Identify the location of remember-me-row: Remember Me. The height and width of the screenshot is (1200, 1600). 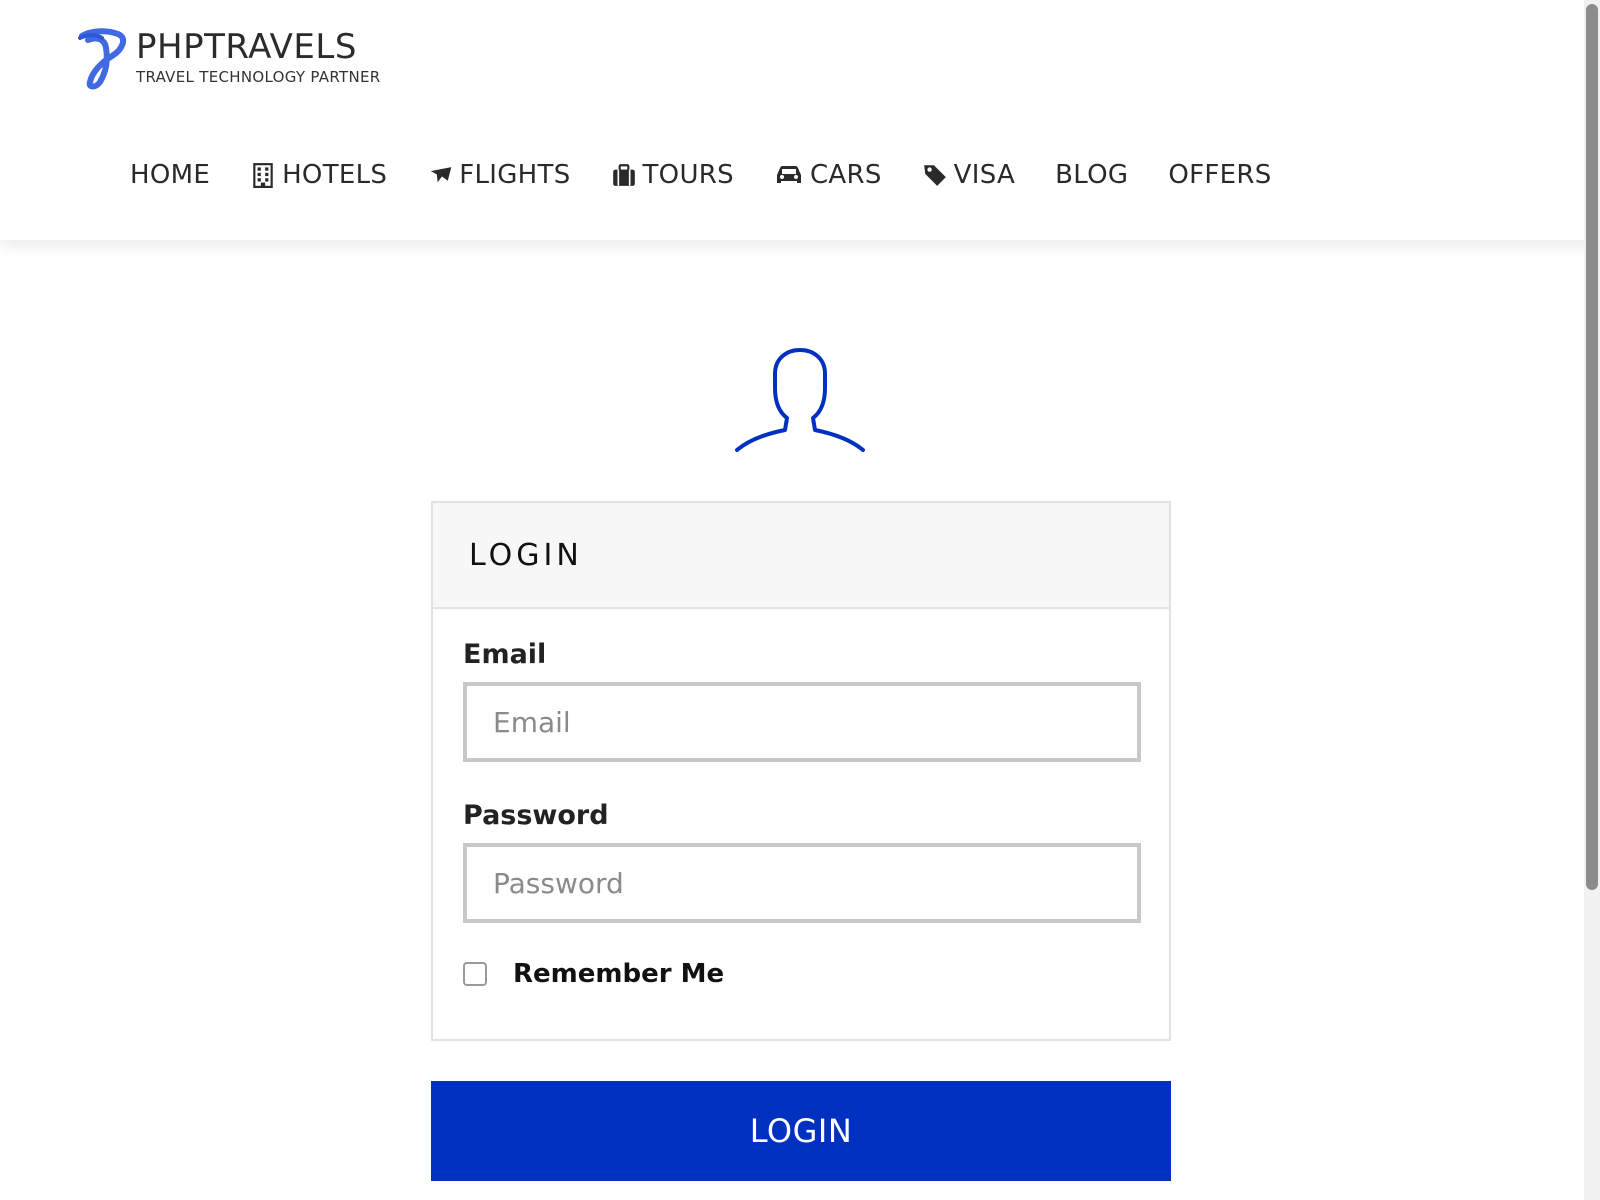
(801, 974).